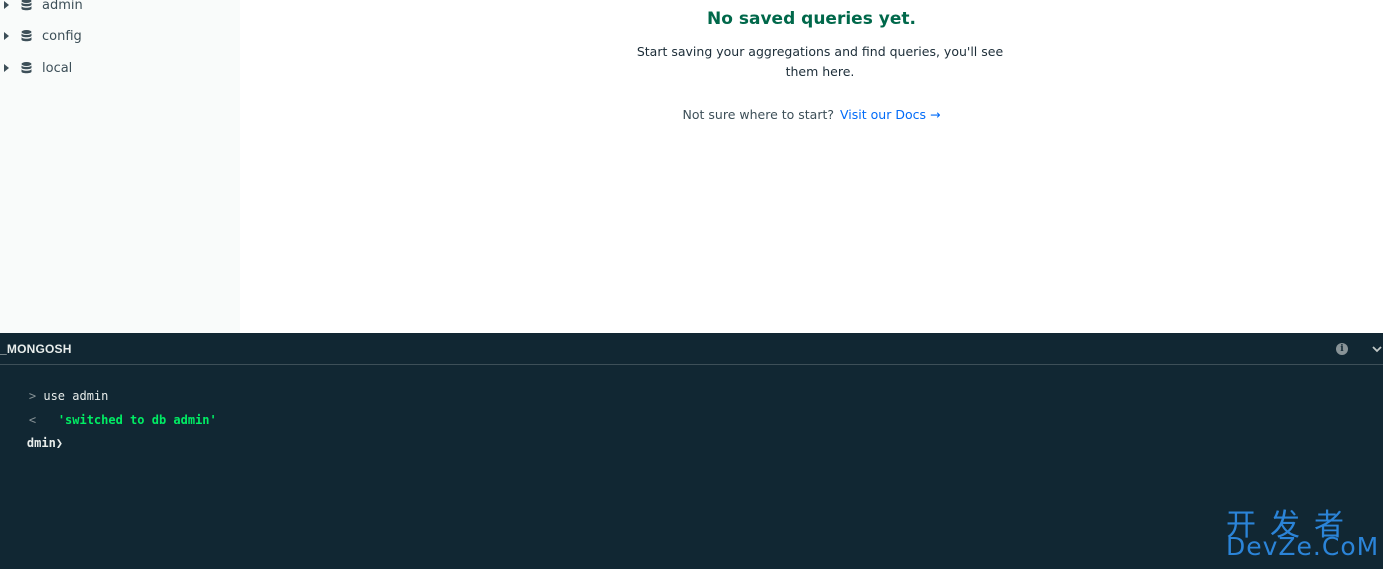 This screenshot has width=1383, height=569. What do you see at coordinates (137, 420) in the screenshot?
I see `shell-output-text: 'switched to db admin'` at bounding box center [137, 420].